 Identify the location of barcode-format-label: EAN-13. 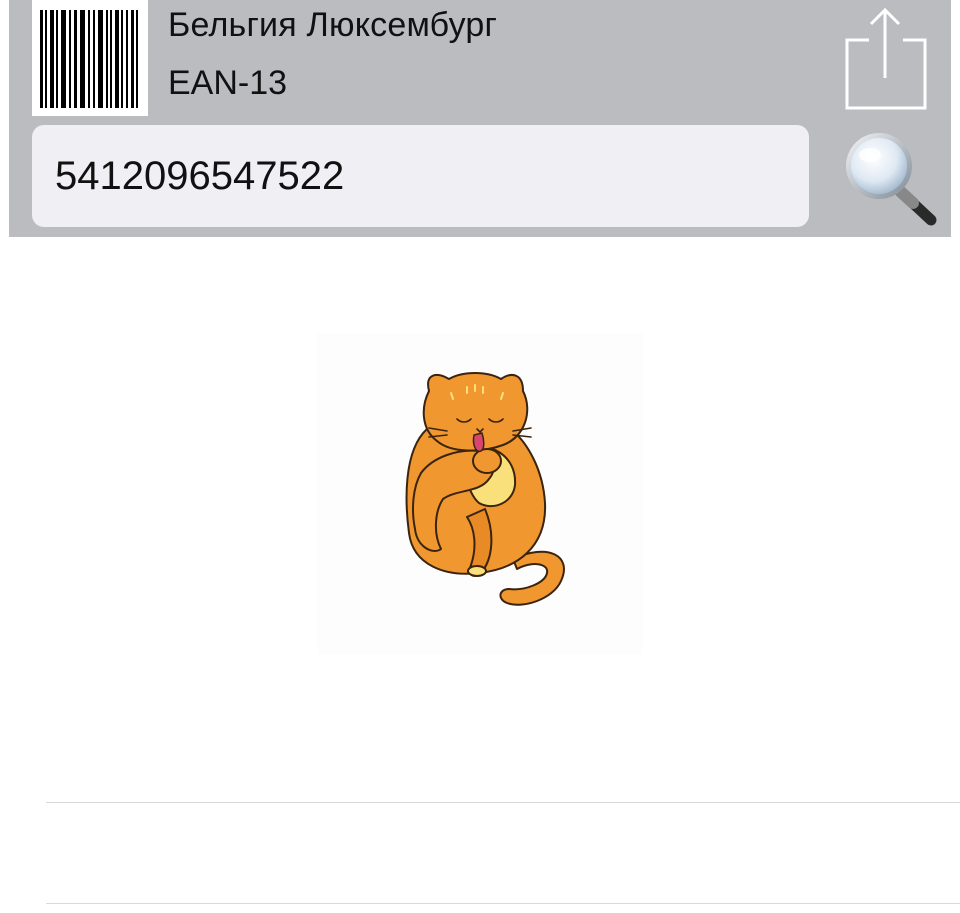
(228, 83).